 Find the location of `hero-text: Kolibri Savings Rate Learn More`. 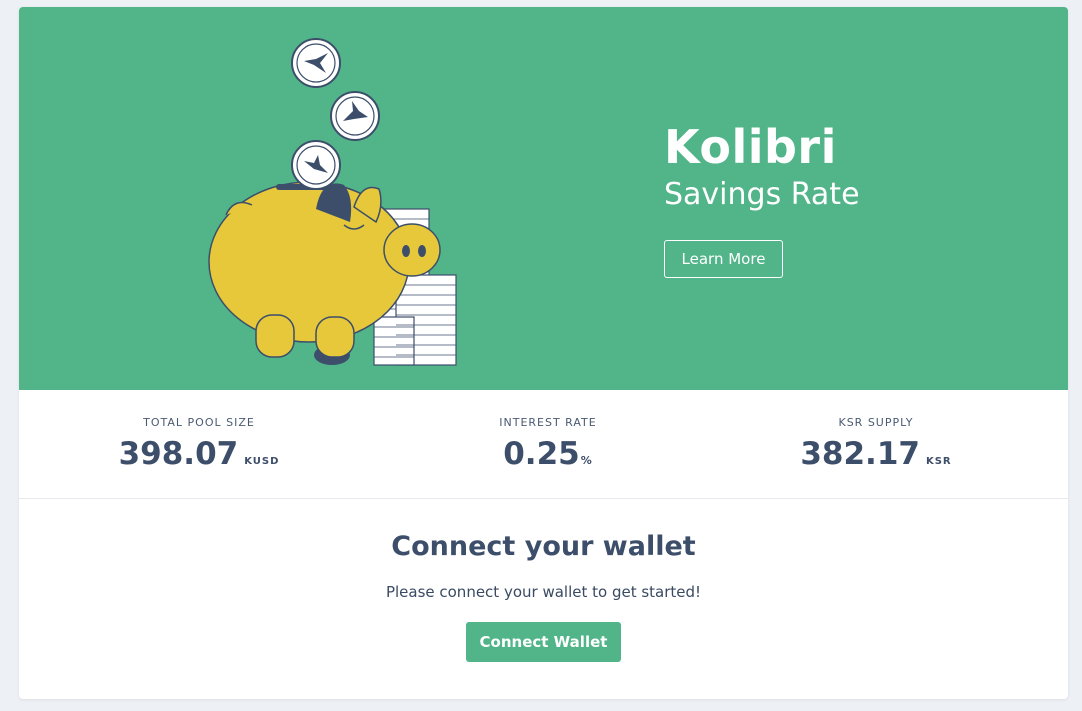

hero-text: Kolibri Savings Rate Learn More is located at coordinates (762, 198).